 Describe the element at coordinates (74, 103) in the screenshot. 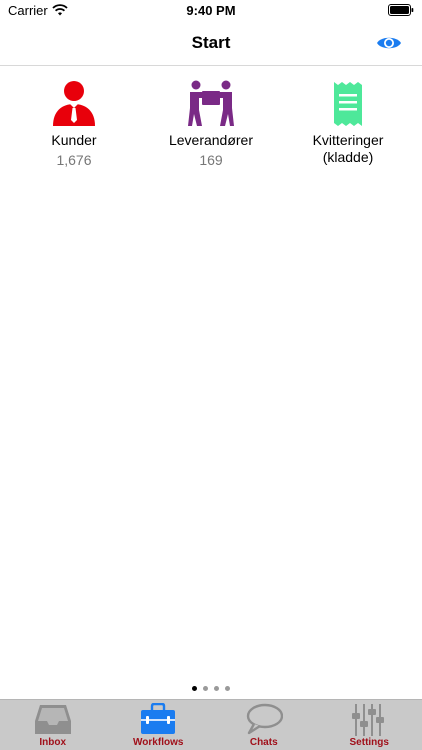

I see `customer-icon` at that location.